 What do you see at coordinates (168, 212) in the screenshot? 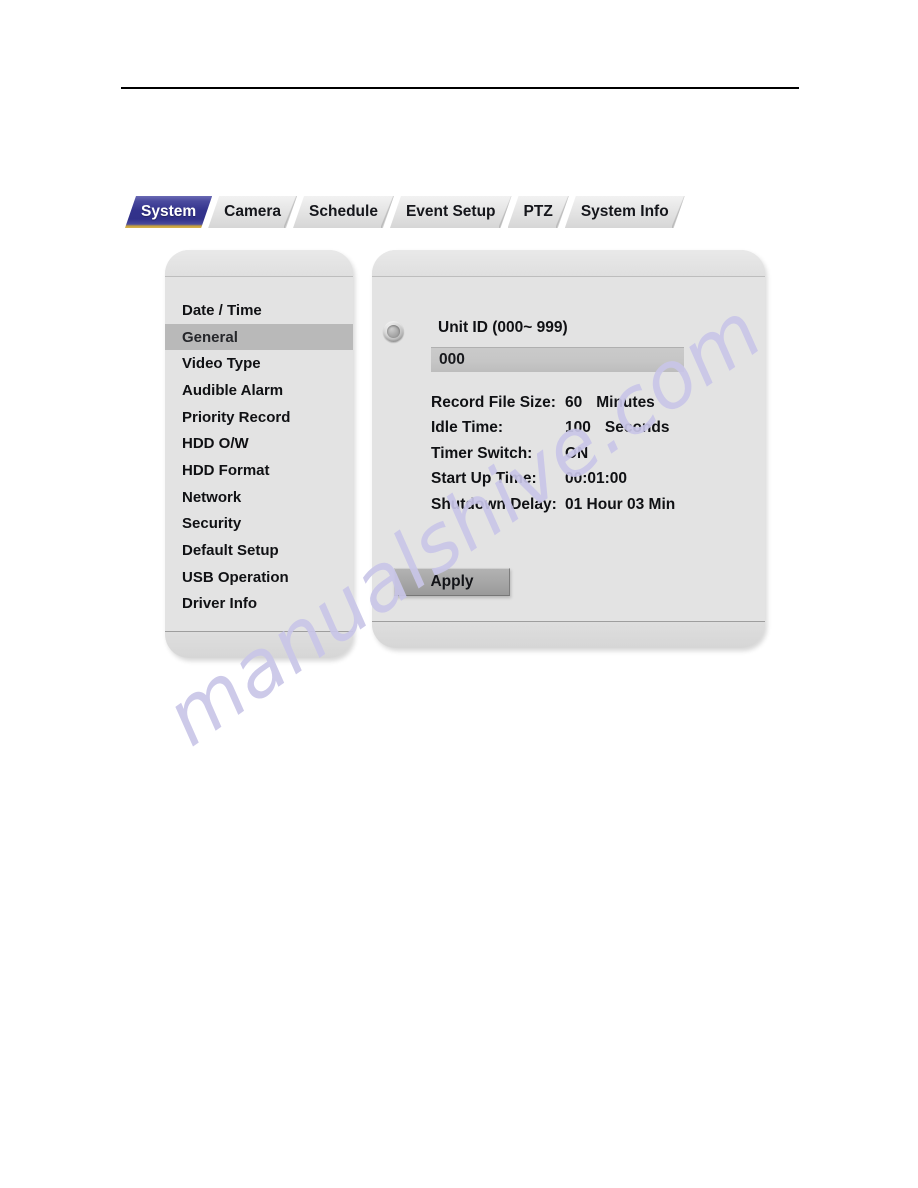
I see `tab-system: System` at bounding box center [168, 212].